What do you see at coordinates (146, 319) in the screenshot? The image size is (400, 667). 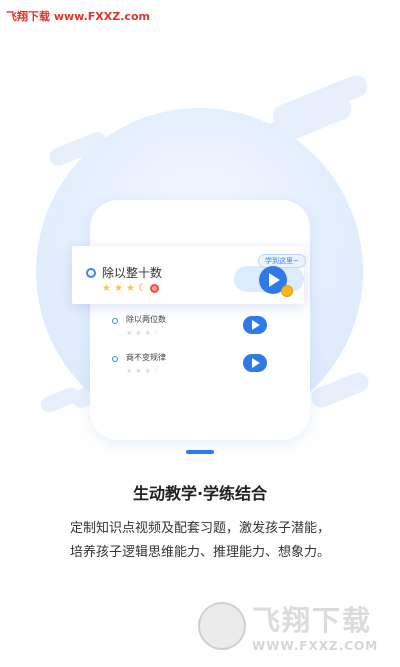 I see `lesson-label: 除以两位数` at bounding box center [146, 319].